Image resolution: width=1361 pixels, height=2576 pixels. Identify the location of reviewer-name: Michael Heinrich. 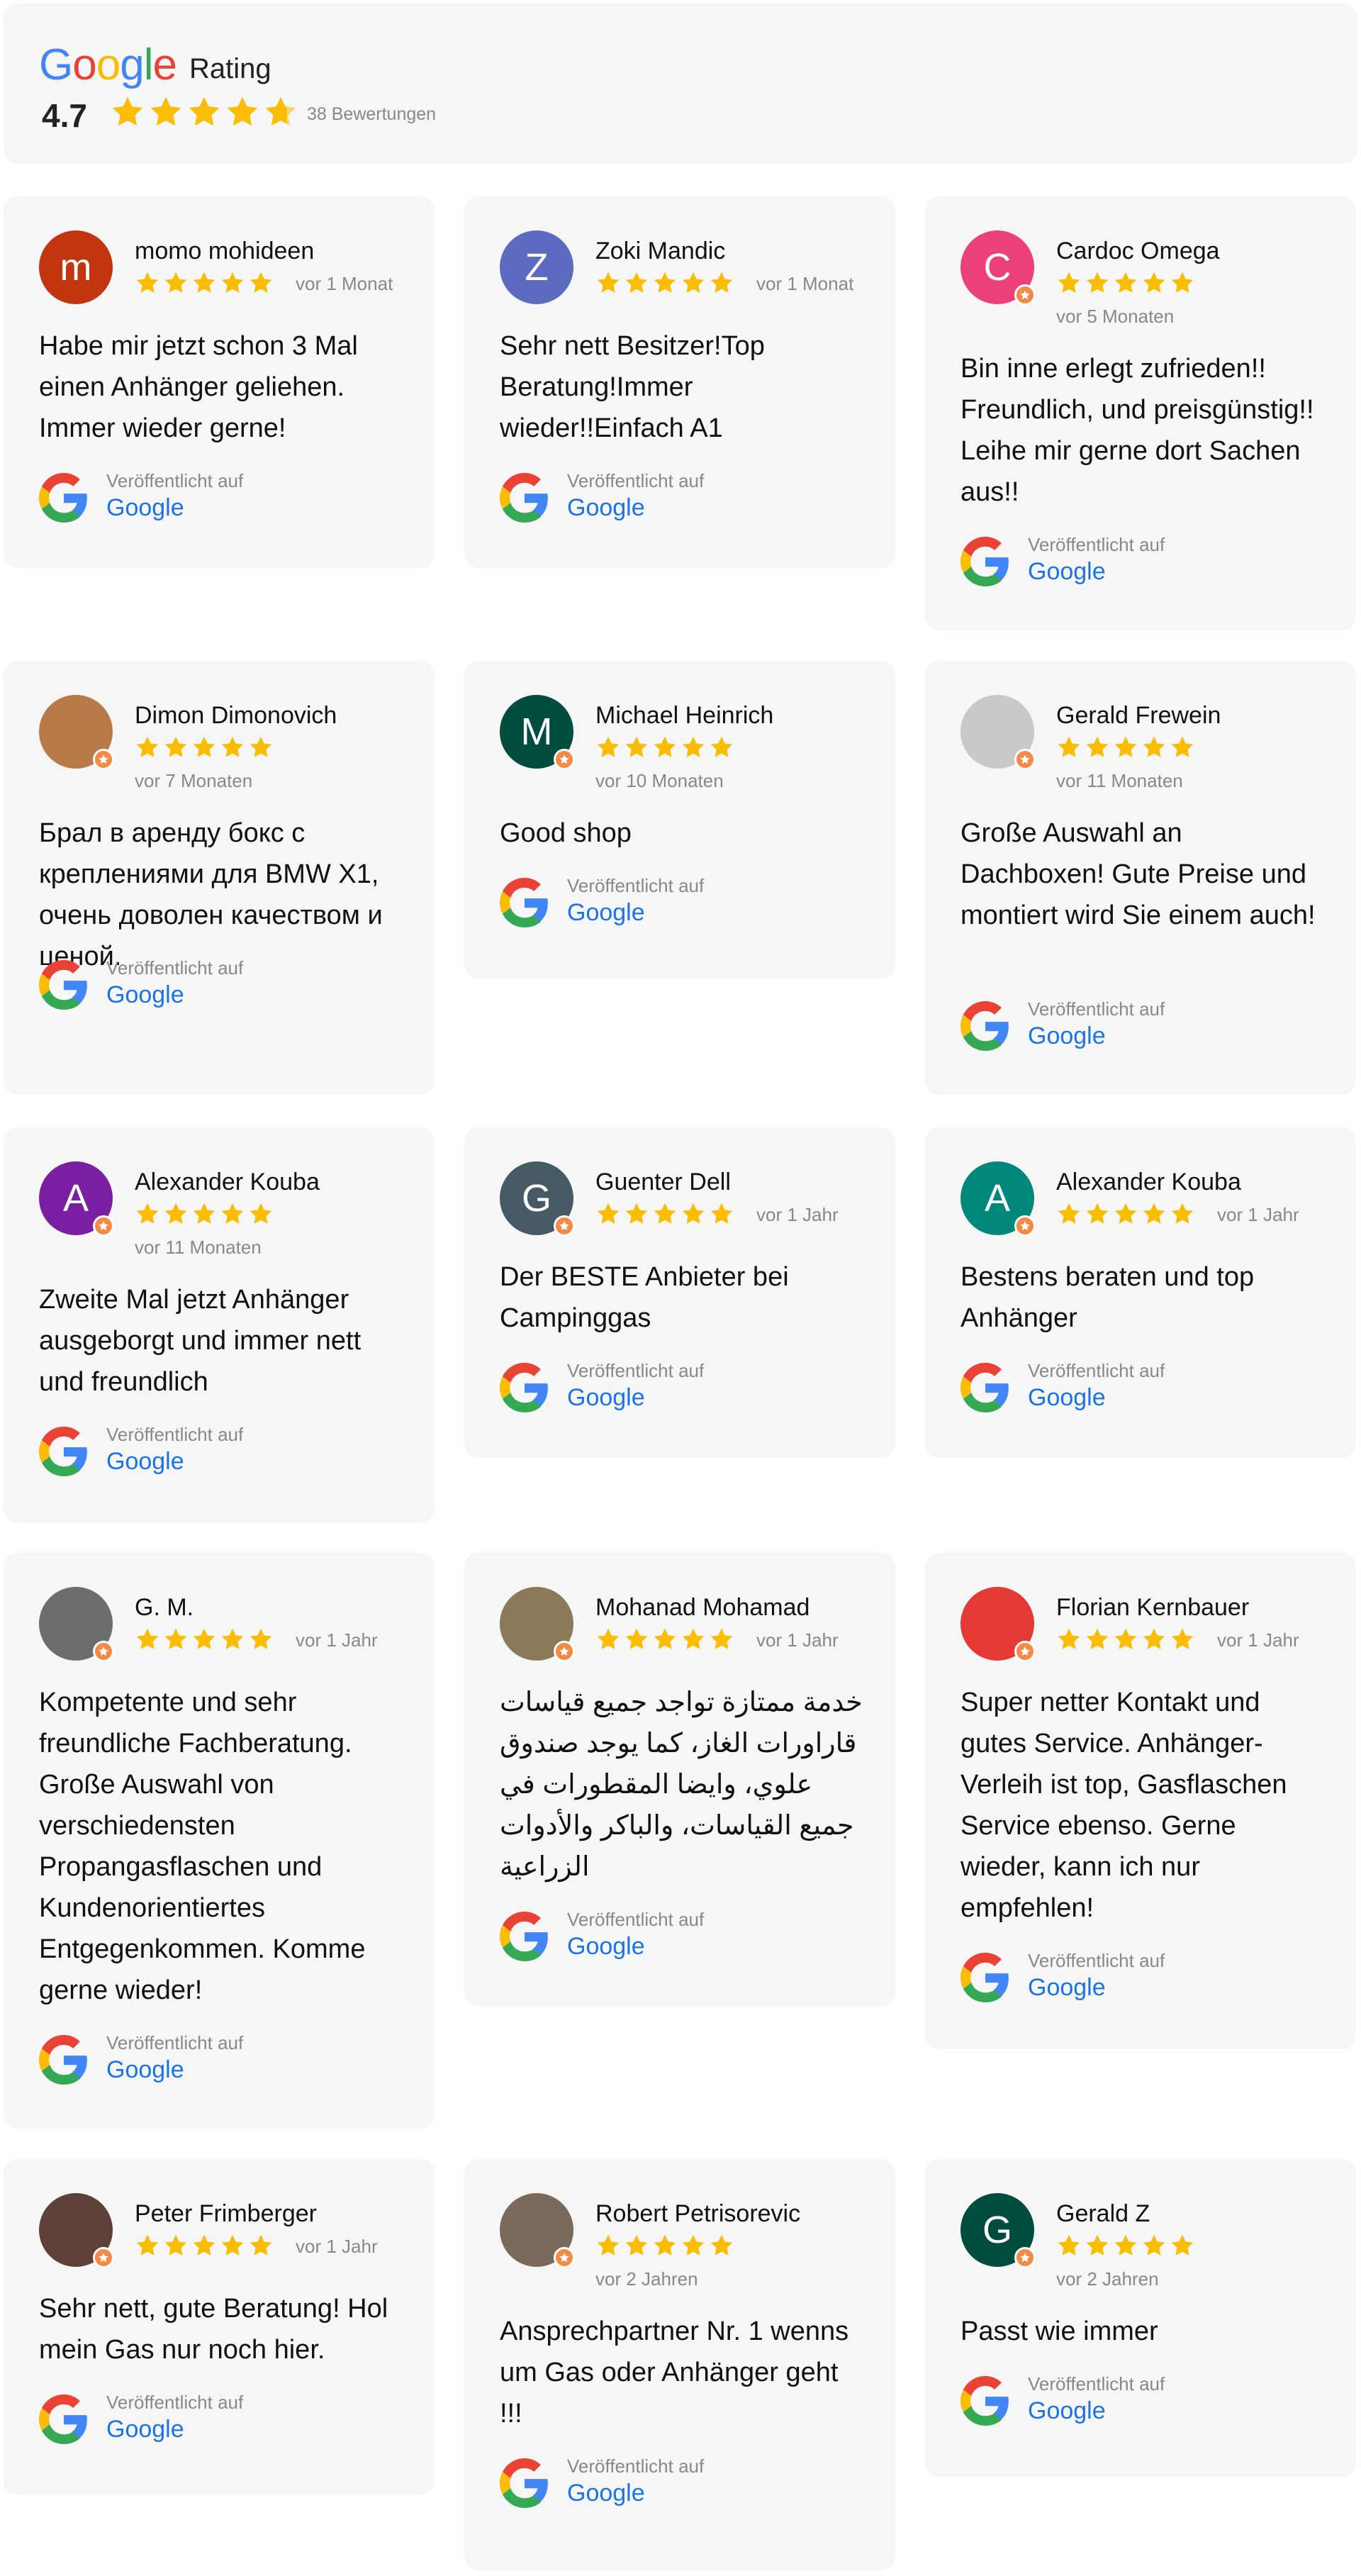
(684, 716).